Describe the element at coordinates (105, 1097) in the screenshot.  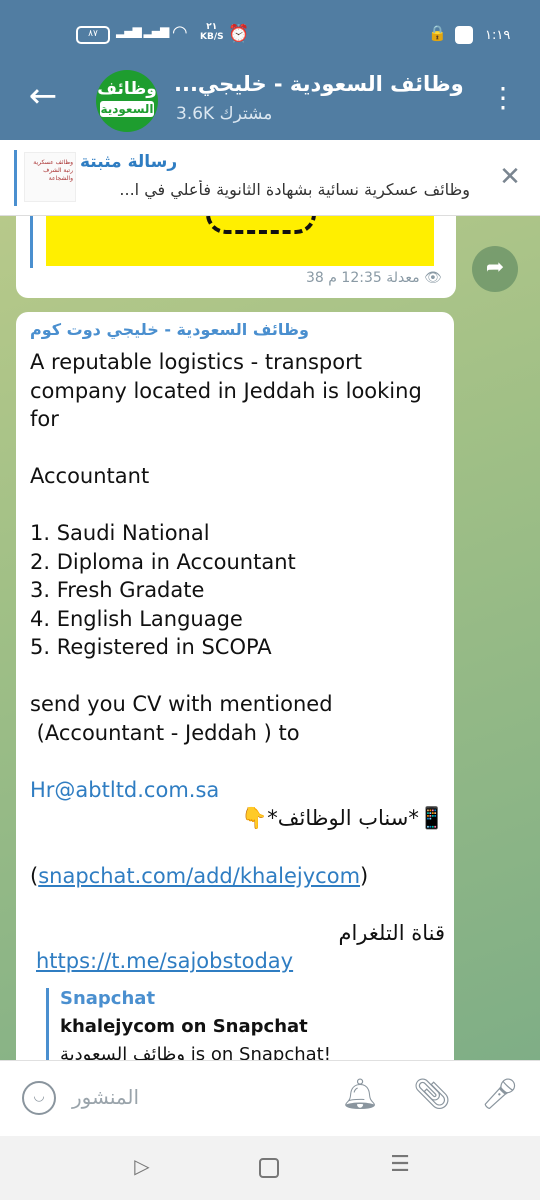
I see `message-input: المنشور` at that location.